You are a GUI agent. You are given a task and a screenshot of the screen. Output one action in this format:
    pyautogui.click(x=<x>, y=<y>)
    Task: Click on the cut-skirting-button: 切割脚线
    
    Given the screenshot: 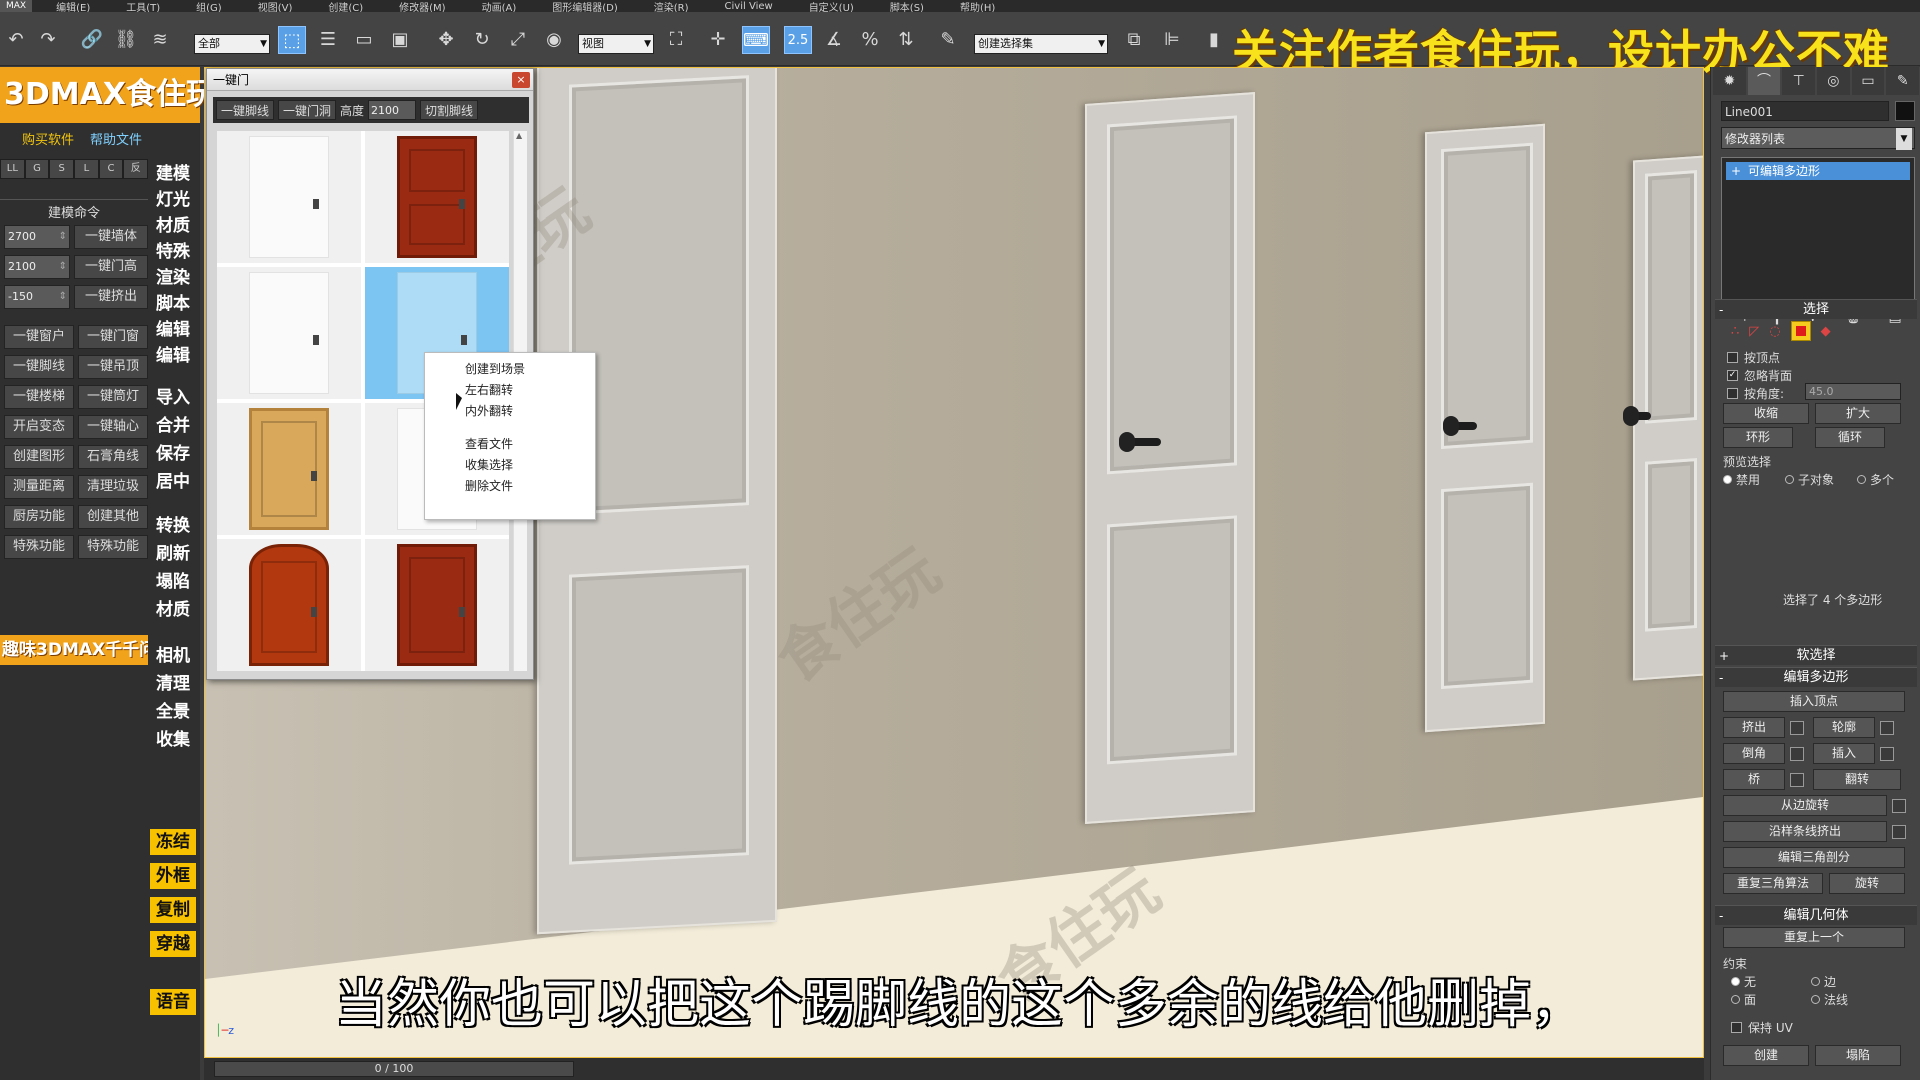 What is the action you would take?
    pyautogui.click(x=449, y=110)
    